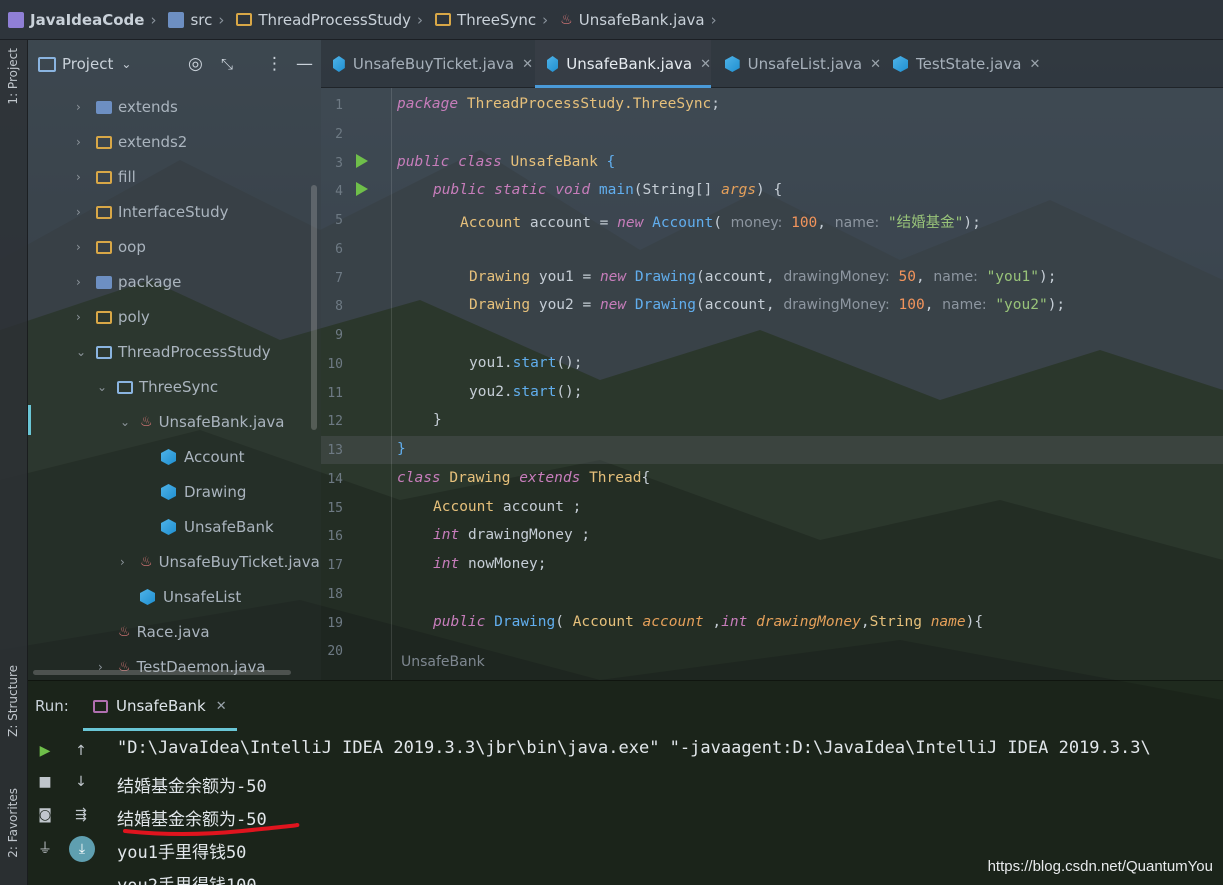 The height and width of the screenshot is (885, 1223). I want to click on tree-item-extends: › extends, so click(127, 107).